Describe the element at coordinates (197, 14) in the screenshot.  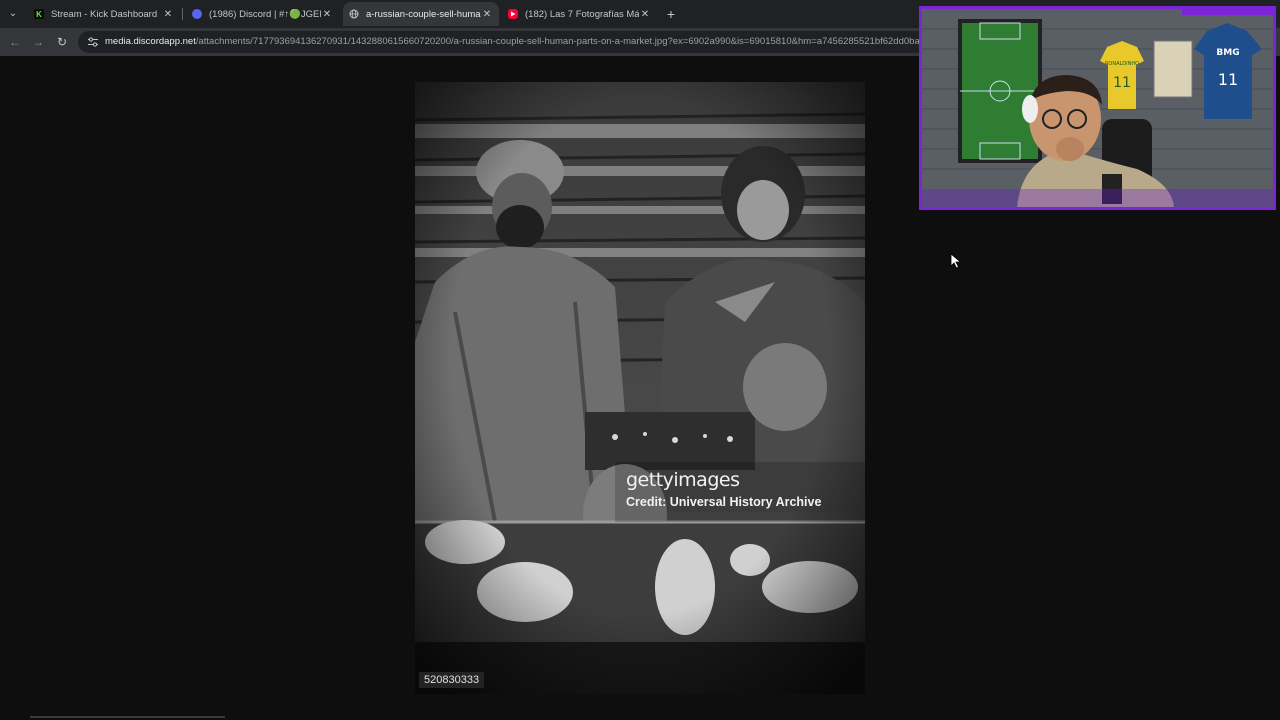
I see `discord-icon` at that location.